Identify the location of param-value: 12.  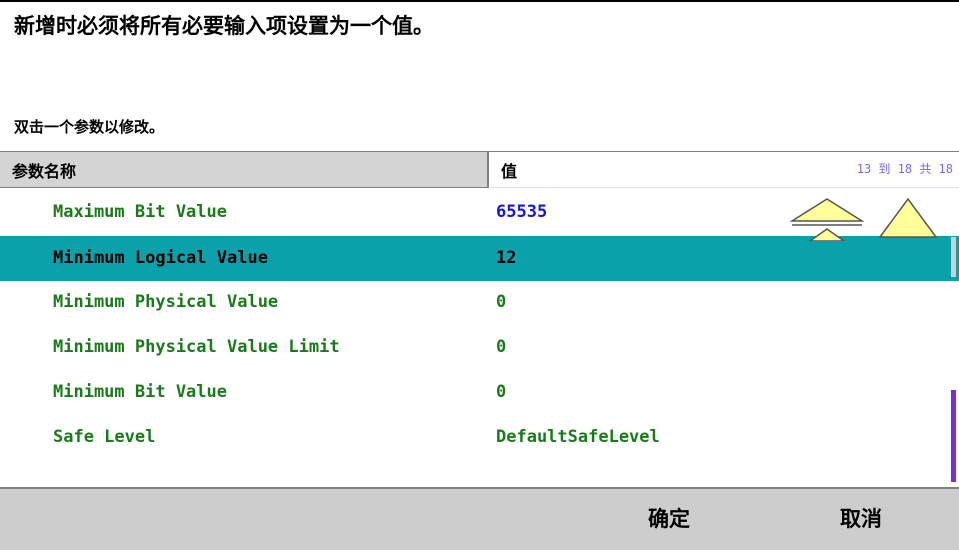
(506, 258).